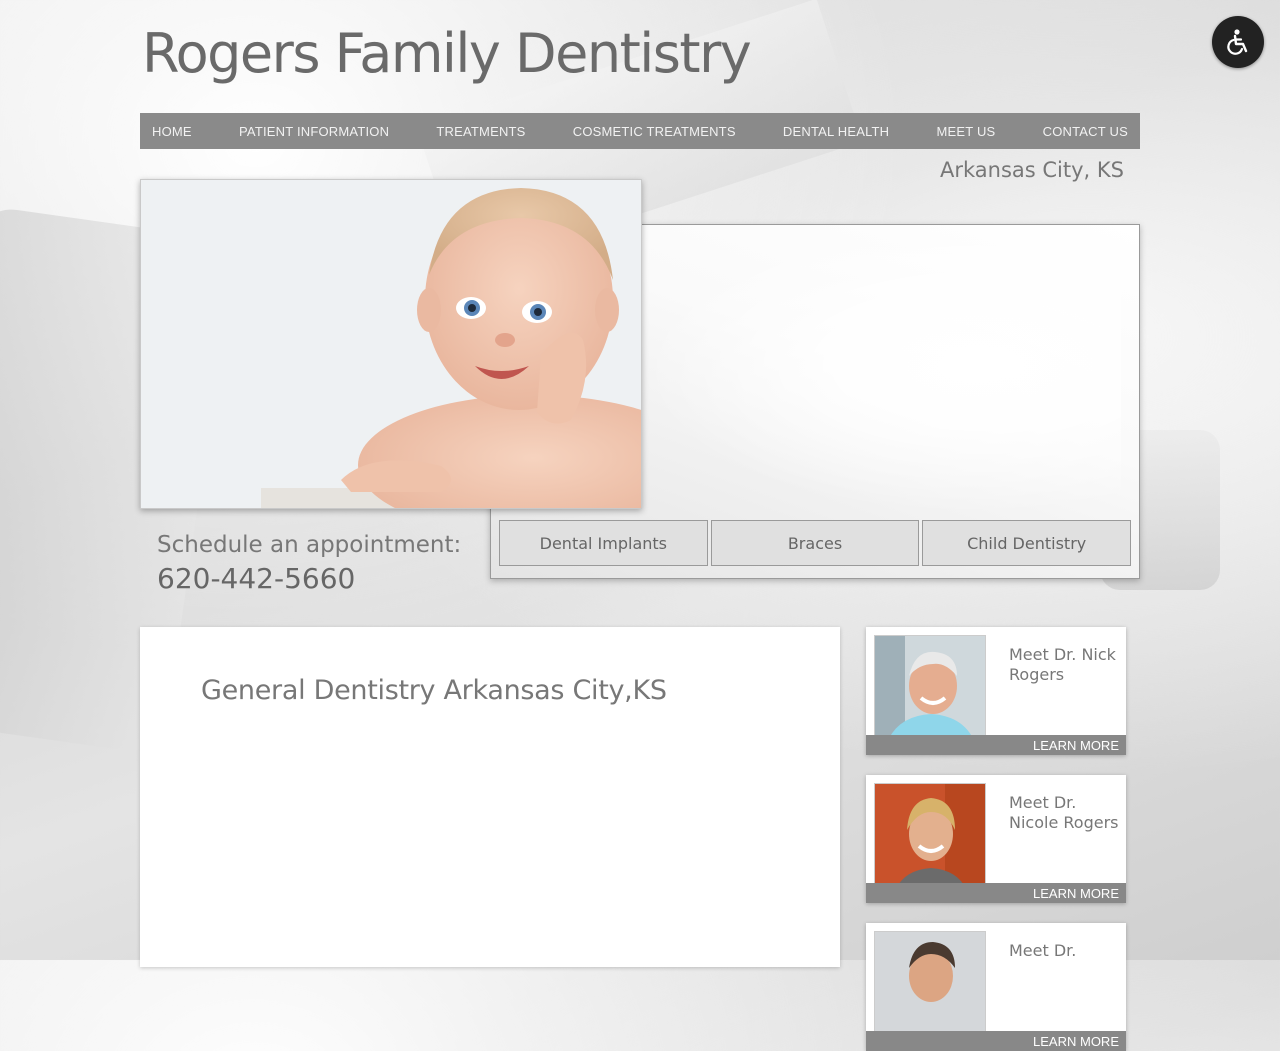  Describe the element at coordinates (1085, 131) in the screenshot. I see `nav-contact-us: CONTACT US` at that location.